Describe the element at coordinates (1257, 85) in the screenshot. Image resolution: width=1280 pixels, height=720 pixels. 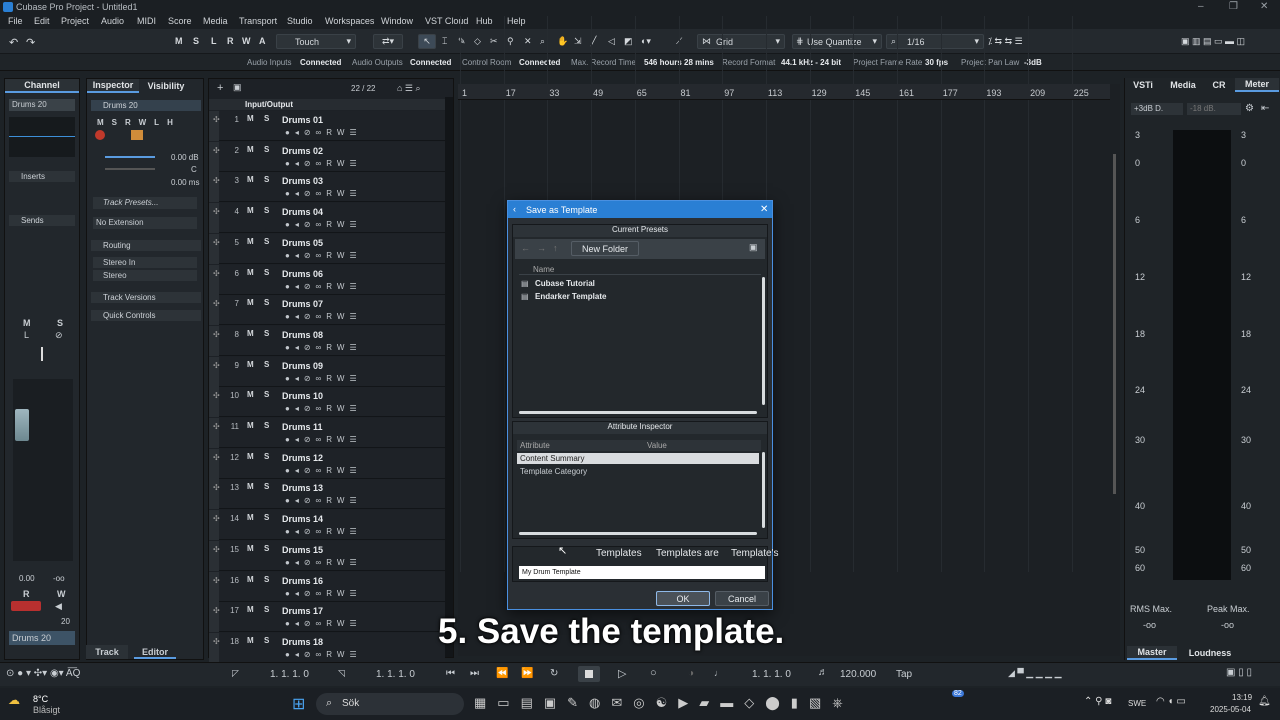
I see `tab-meter: Meter` at that location.